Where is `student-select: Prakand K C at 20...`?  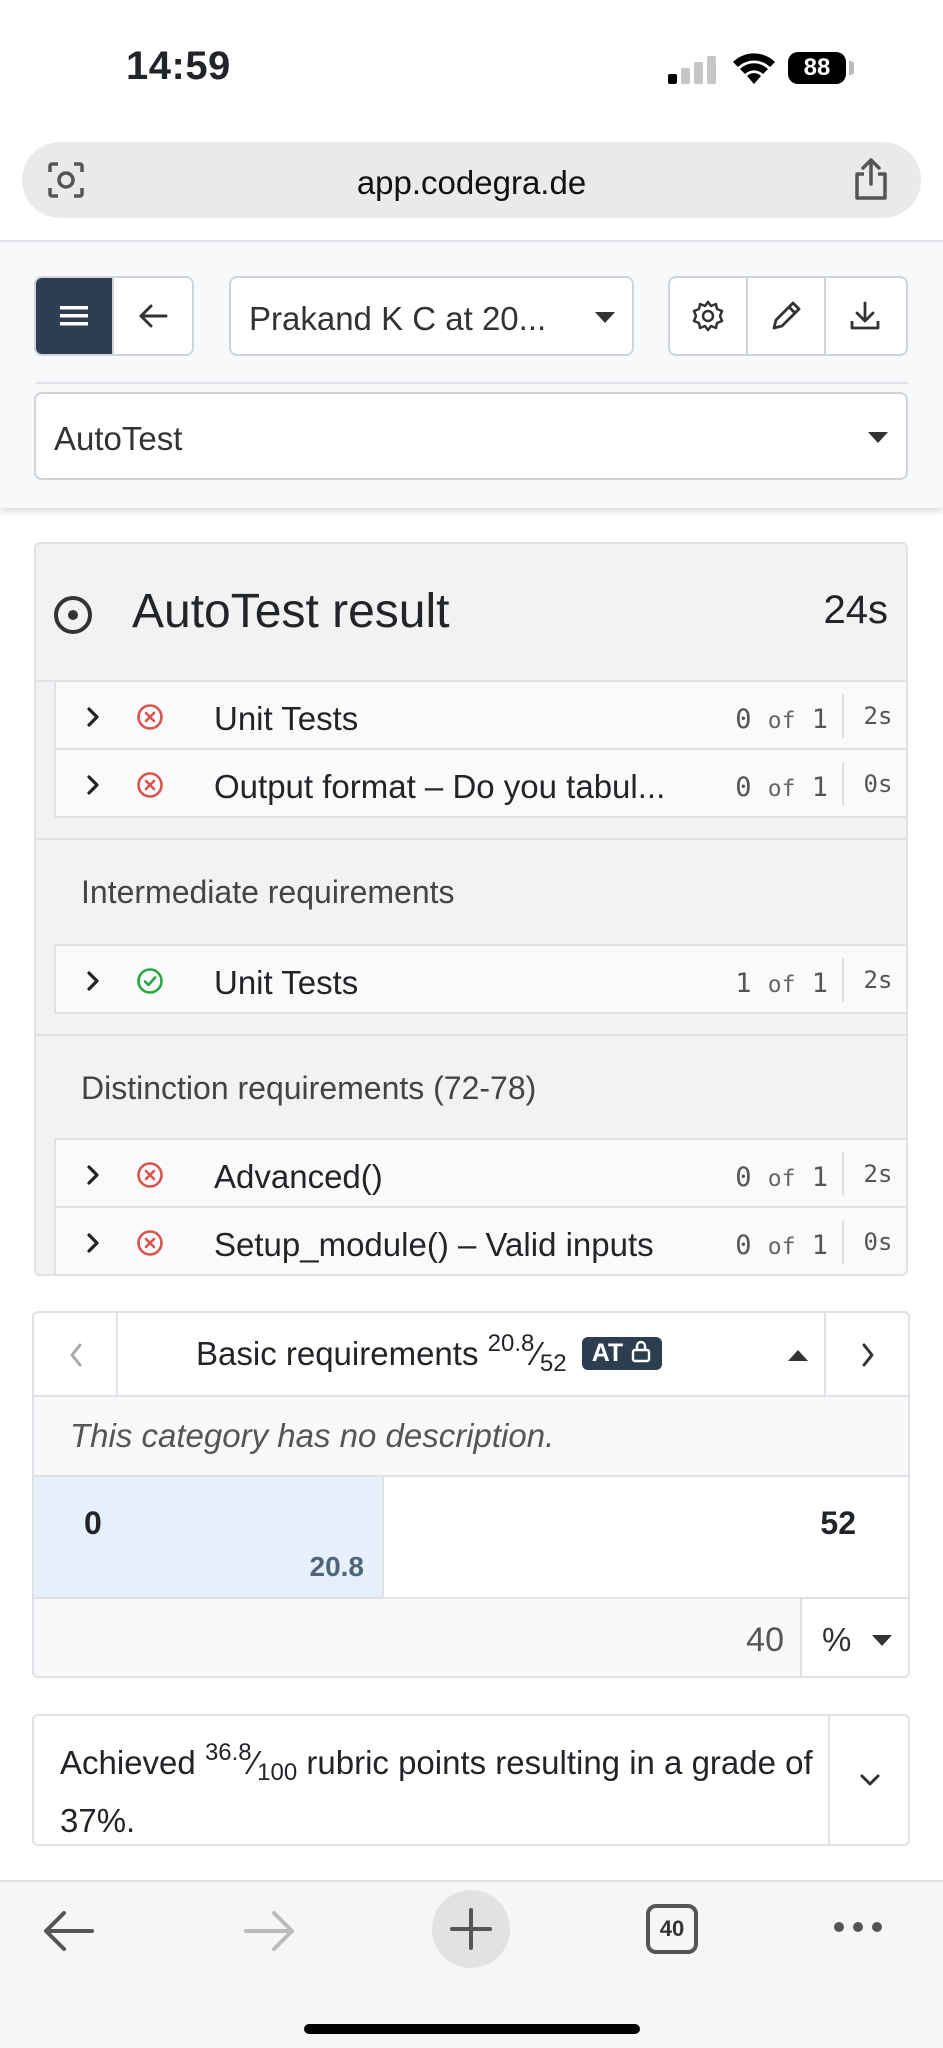 student-select: Prakand K C at 20... is located at coordinates (431, 316).